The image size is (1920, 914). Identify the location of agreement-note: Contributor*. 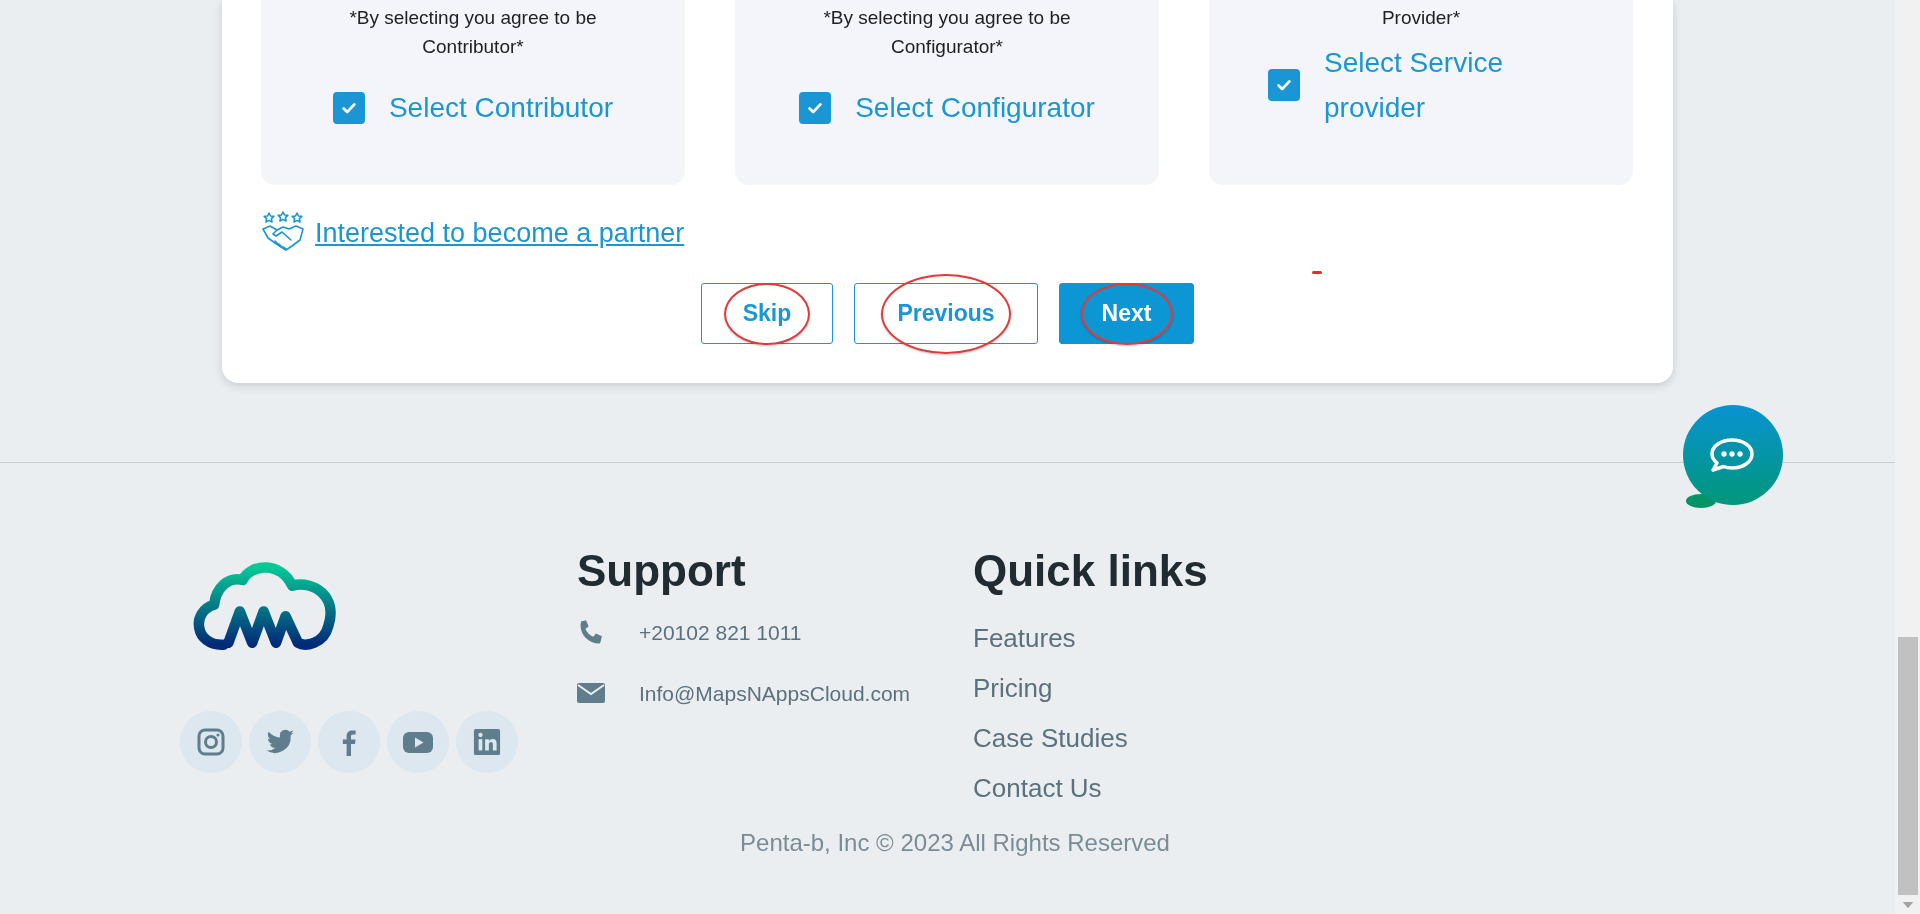
(473, 47).